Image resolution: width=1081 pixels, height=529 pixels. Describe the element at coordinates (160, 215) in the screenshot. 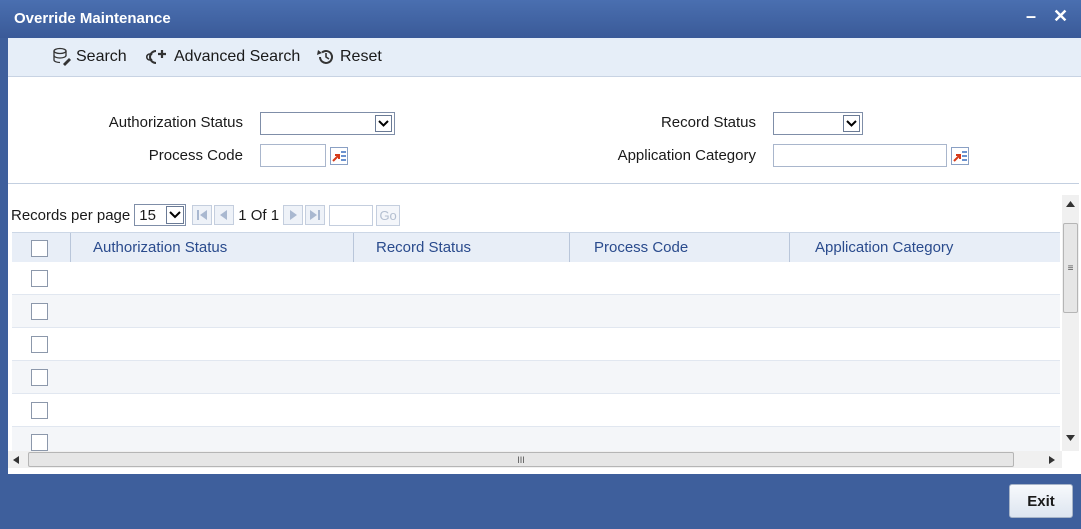

I see `records-per-page-select: 15` at that location.